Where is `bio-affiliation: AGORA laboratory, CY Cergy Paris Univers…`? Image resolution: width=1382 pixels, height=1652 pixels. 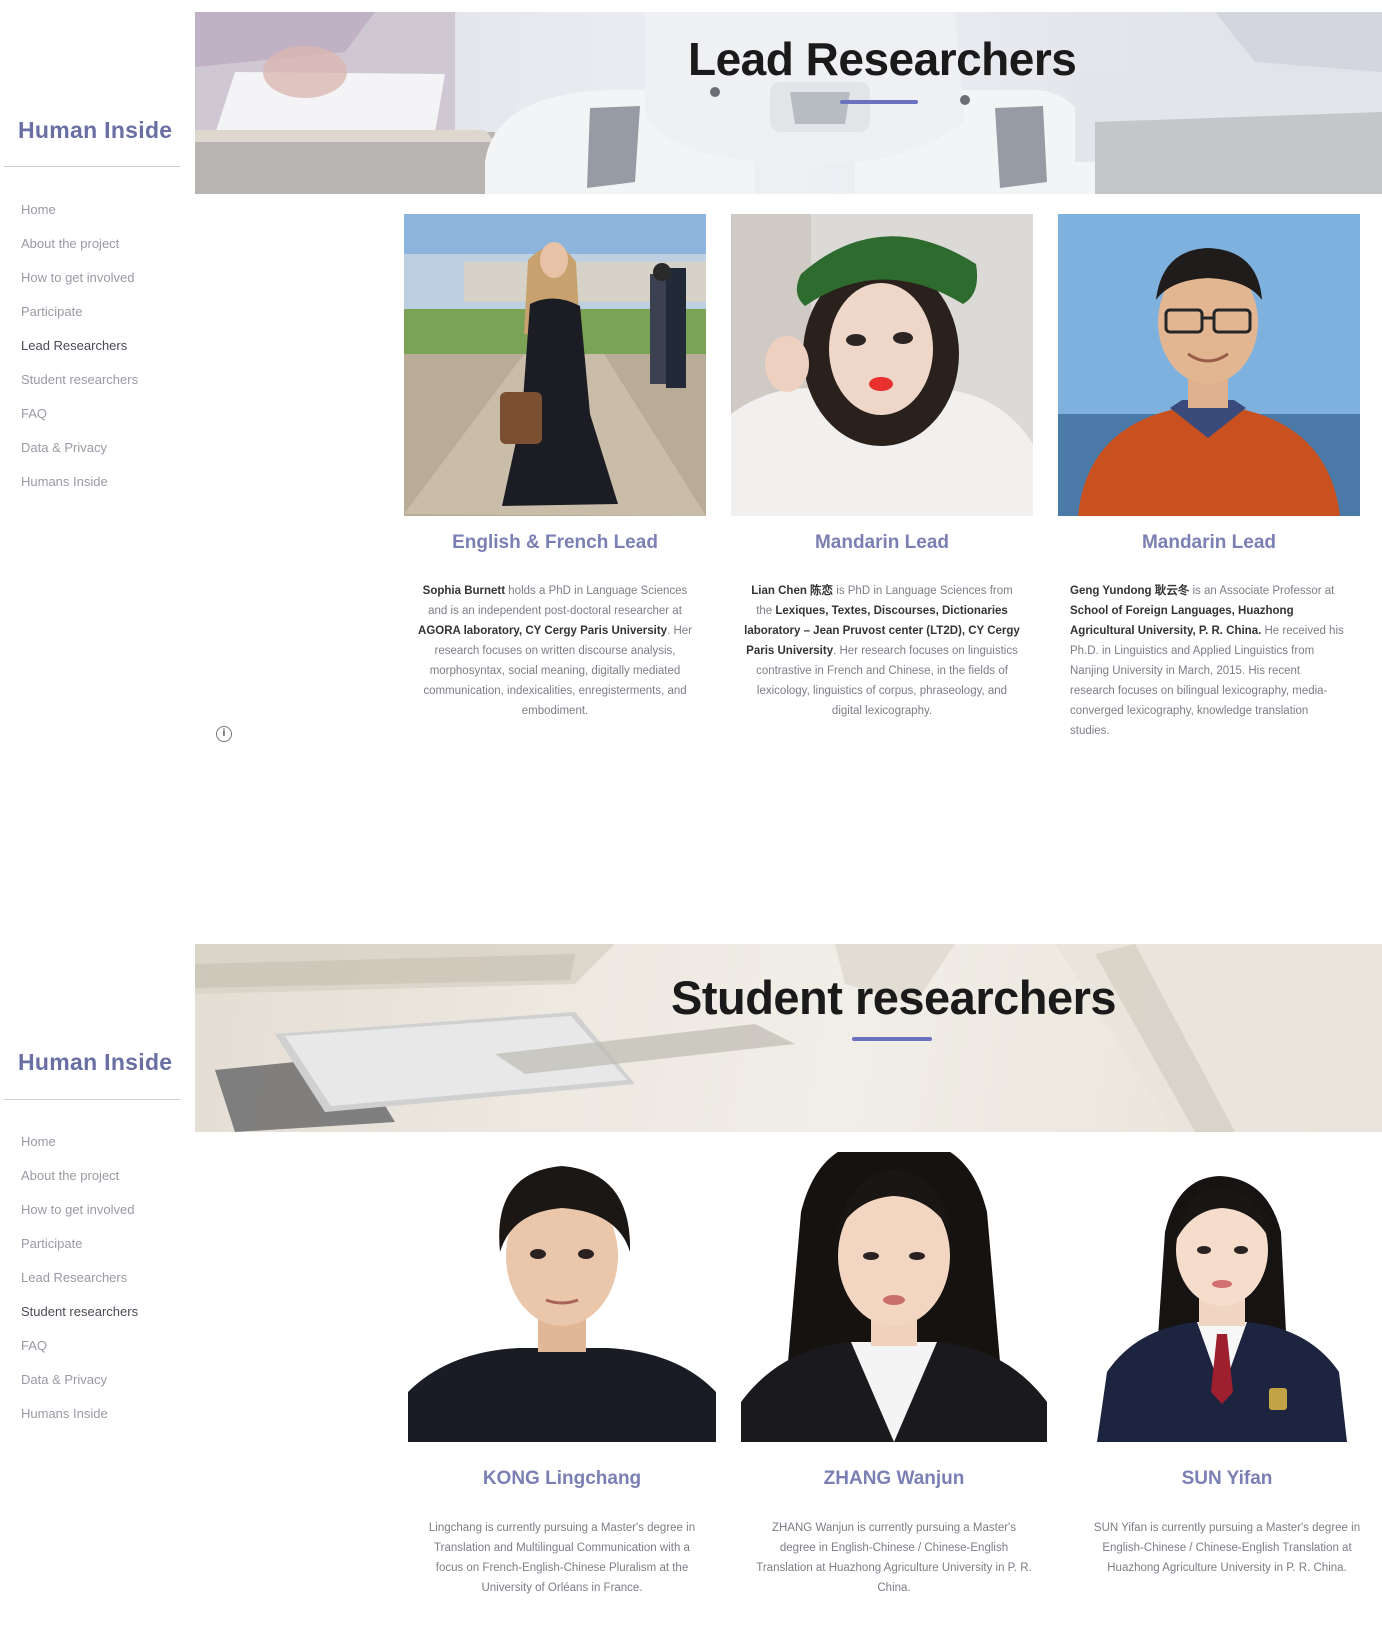 bio-affiliation: AGORA laboratory, CY Cergy Paris Univers… is located at coordinates (543, 631).